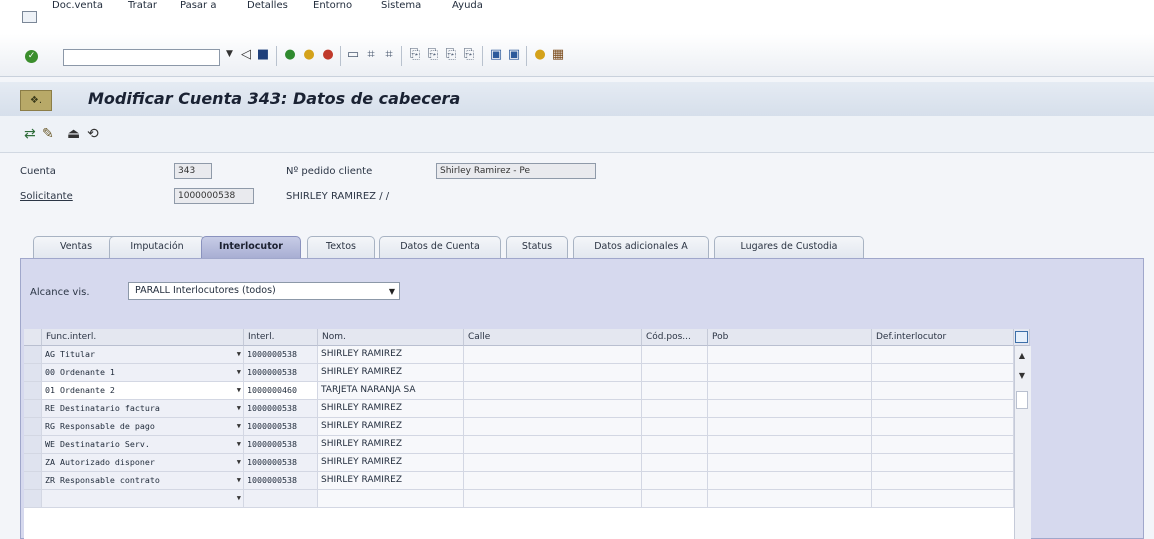 This screenshot has height=539, width=1154. Describe the element at coordinates (440, 247) in the screenshot. I see `tab-datos-de-cuenta: Datos de Cuenta` at that location.